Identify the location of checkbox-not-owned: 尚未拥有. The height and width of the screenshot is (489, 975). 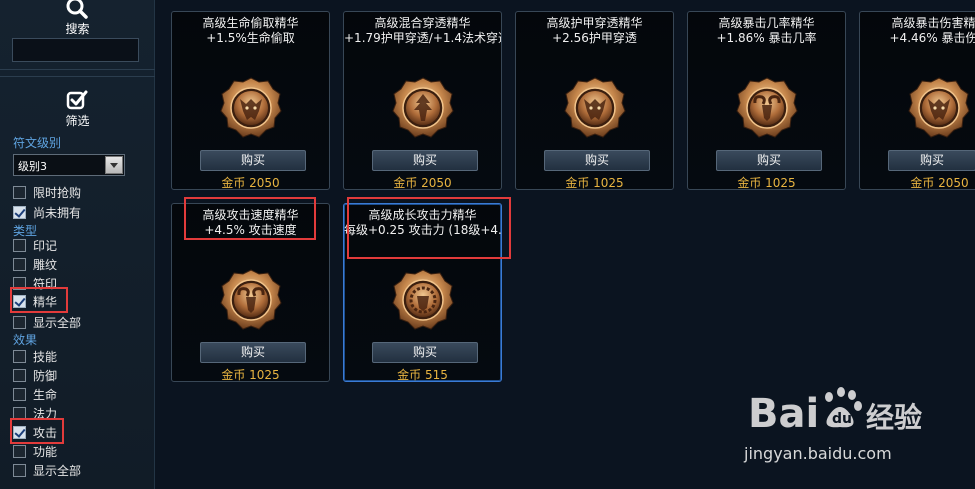
(47, 212).